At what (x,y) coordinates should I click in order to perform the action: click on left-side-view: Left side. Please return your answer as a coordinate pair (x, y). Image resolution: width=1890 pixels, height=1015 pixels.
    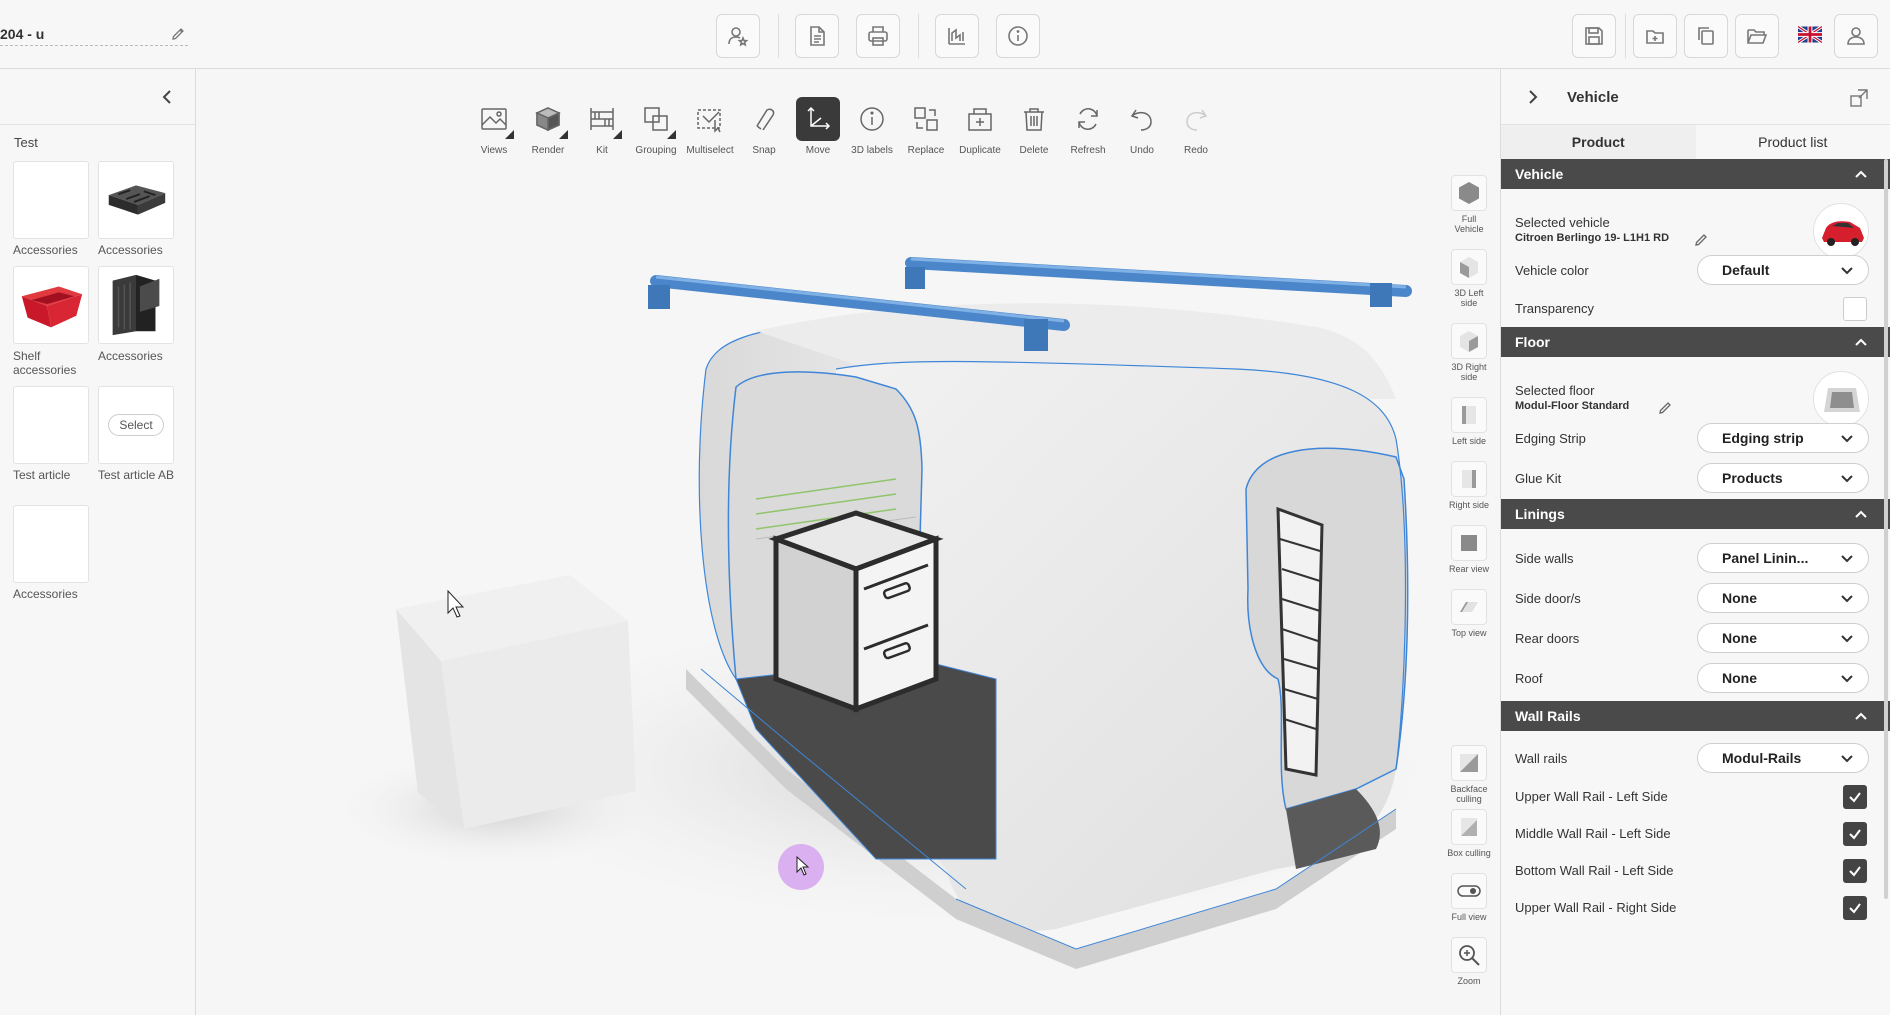
    Looking at the image, I should click on (1469, 421).